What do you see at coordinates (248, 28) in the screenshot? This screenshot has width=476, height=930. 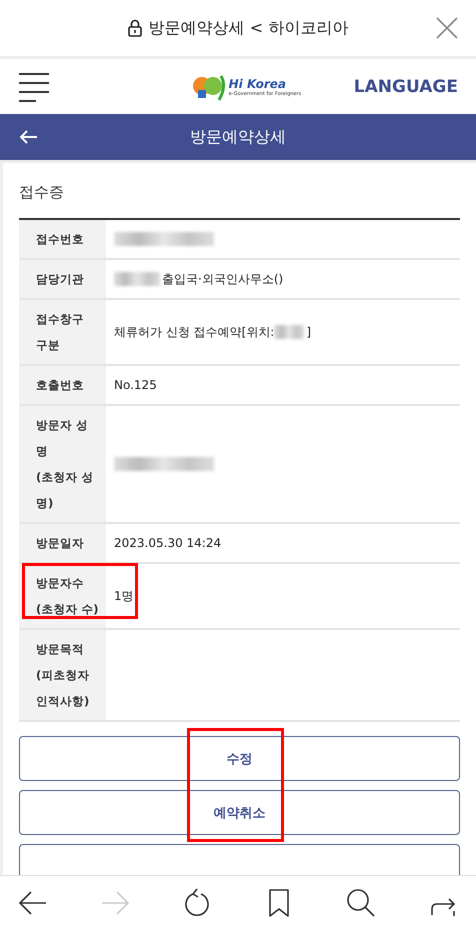 I see `page-title: 방문예약상세 < 하이코리아` at bounding box center [248, 28].